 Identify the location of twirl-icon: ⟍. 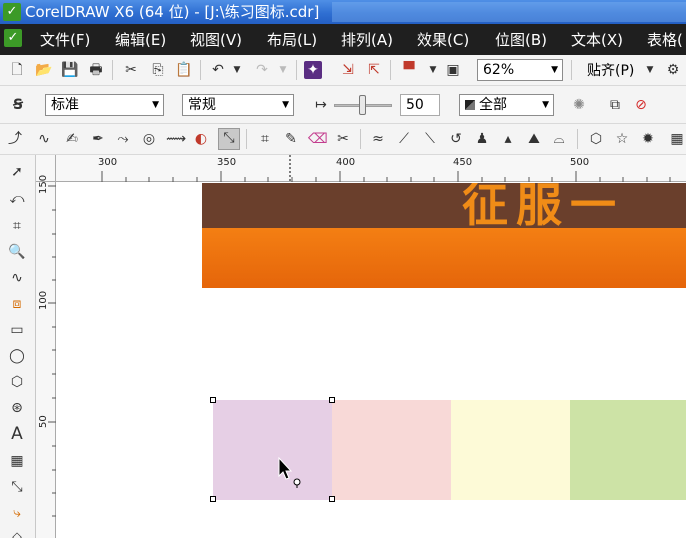
(430, 139).